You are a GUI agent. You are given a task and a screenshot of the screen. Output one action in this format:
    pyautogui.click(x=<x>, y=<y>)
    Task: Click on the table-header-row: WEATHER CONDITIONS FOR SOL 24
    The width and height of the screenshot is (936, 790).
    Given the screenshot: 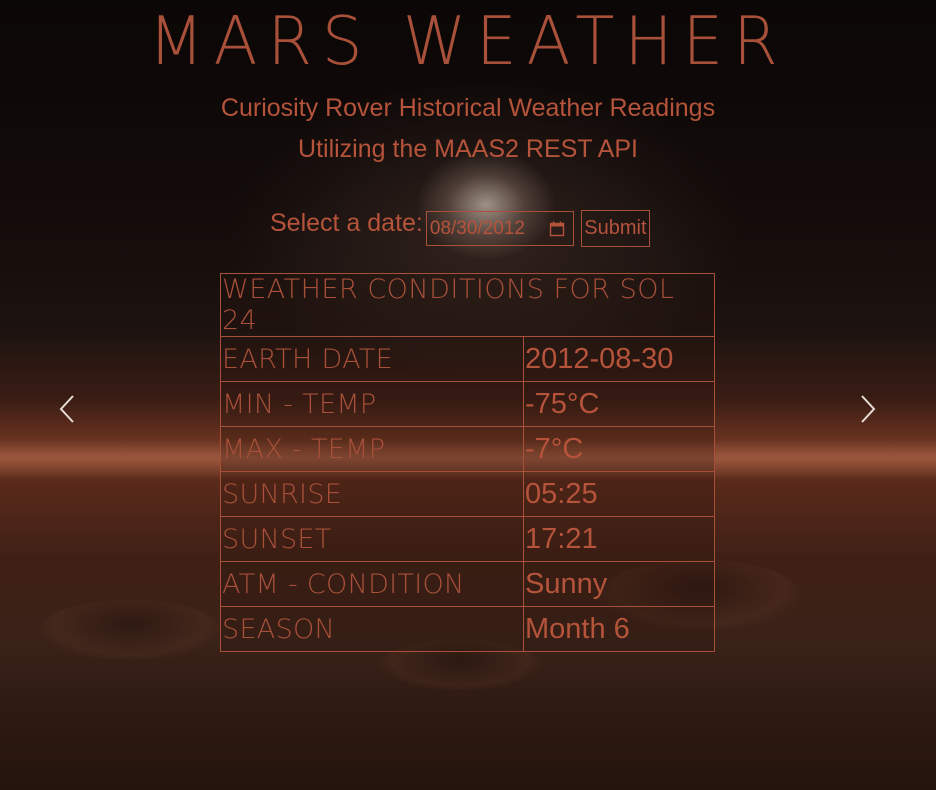 What is the action you would take?
    pyautogui.click(x=467, y=305)
    